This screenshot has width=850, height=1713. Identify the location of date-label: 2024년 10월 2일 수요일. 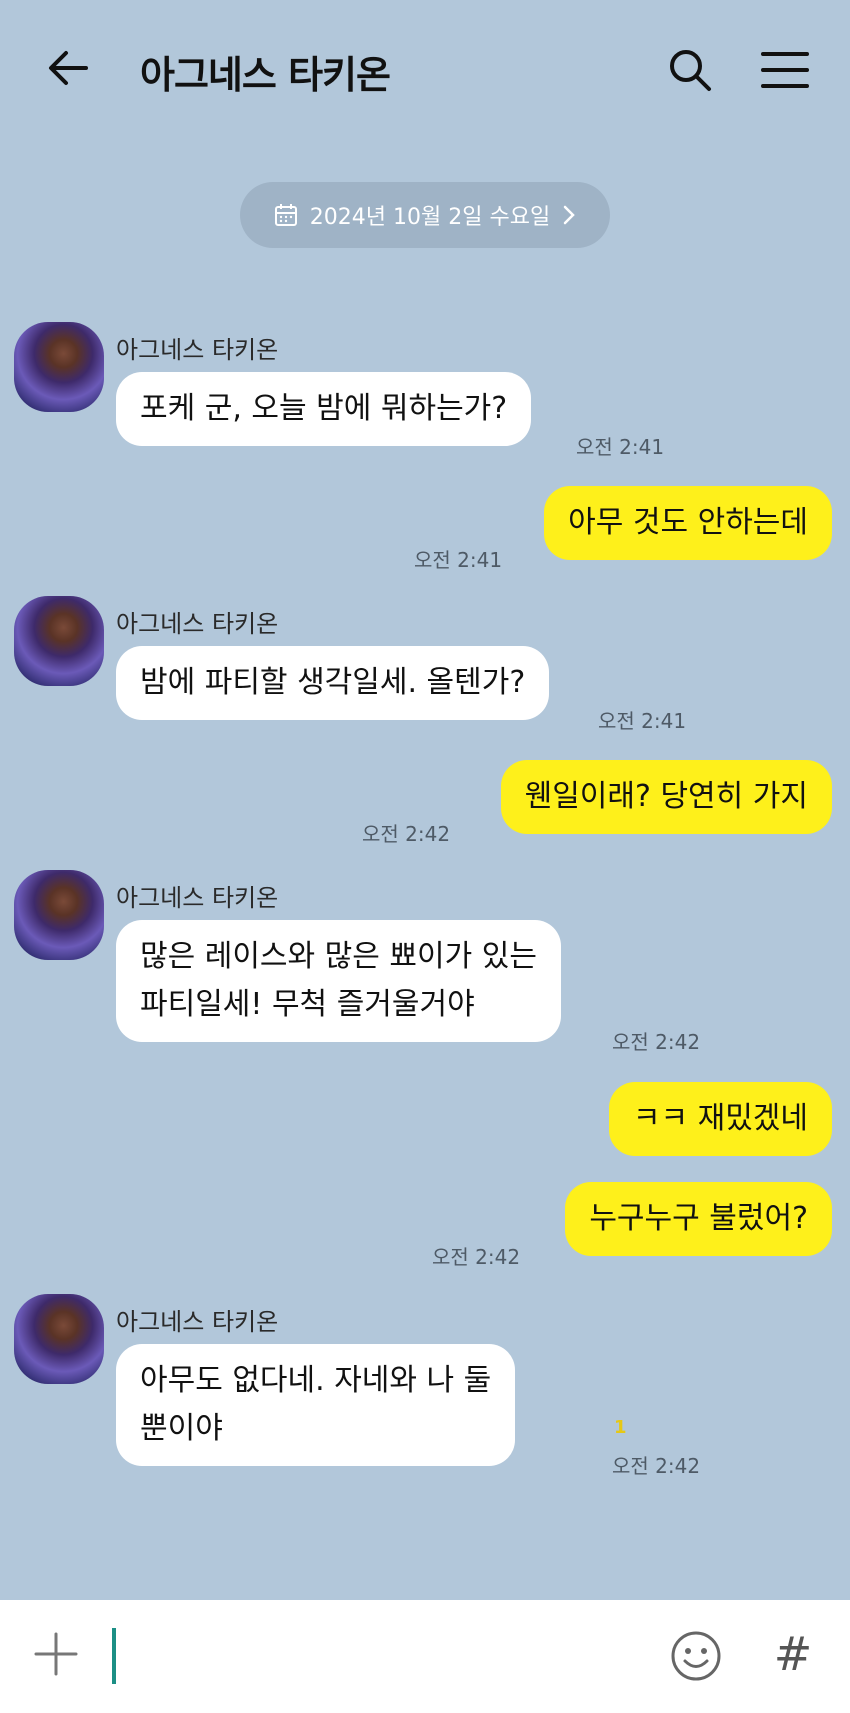
(430, 217).